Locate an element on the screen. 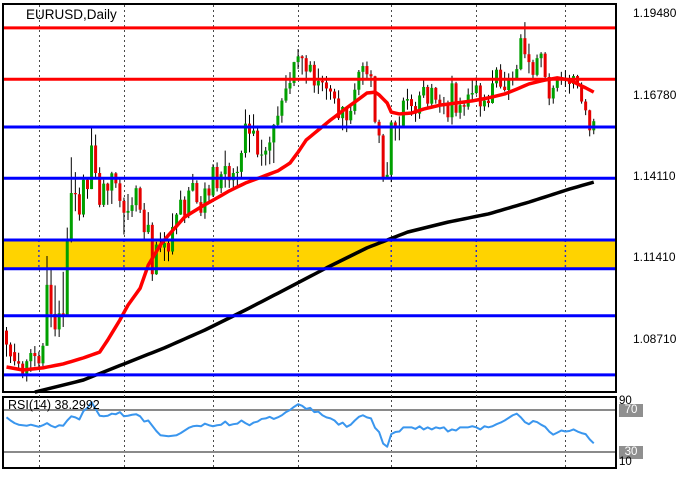  symbol-timeframe-title: EURUSD,Daily is located at coordinates (71, 14).